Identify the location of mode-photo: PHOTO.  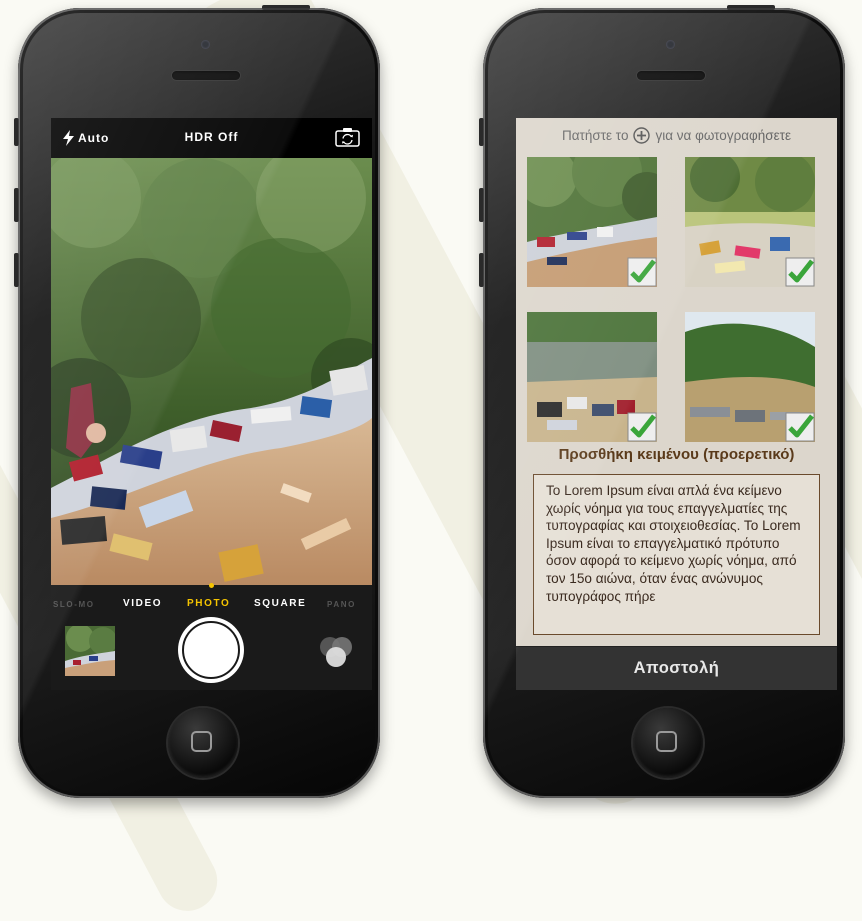
(208, 603).